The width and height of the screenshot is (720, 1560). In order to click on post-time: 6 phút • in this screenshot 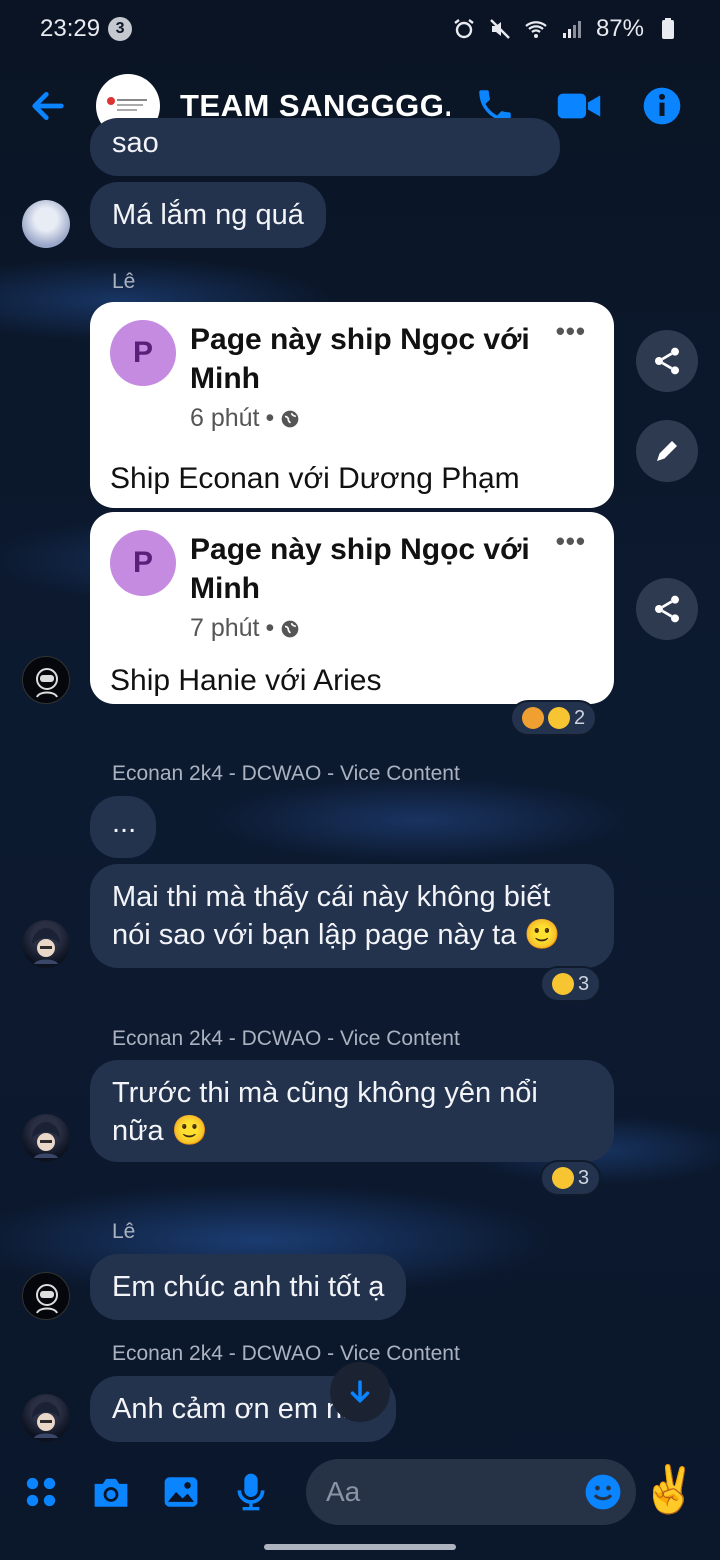, I will do `click(245, 418)`.